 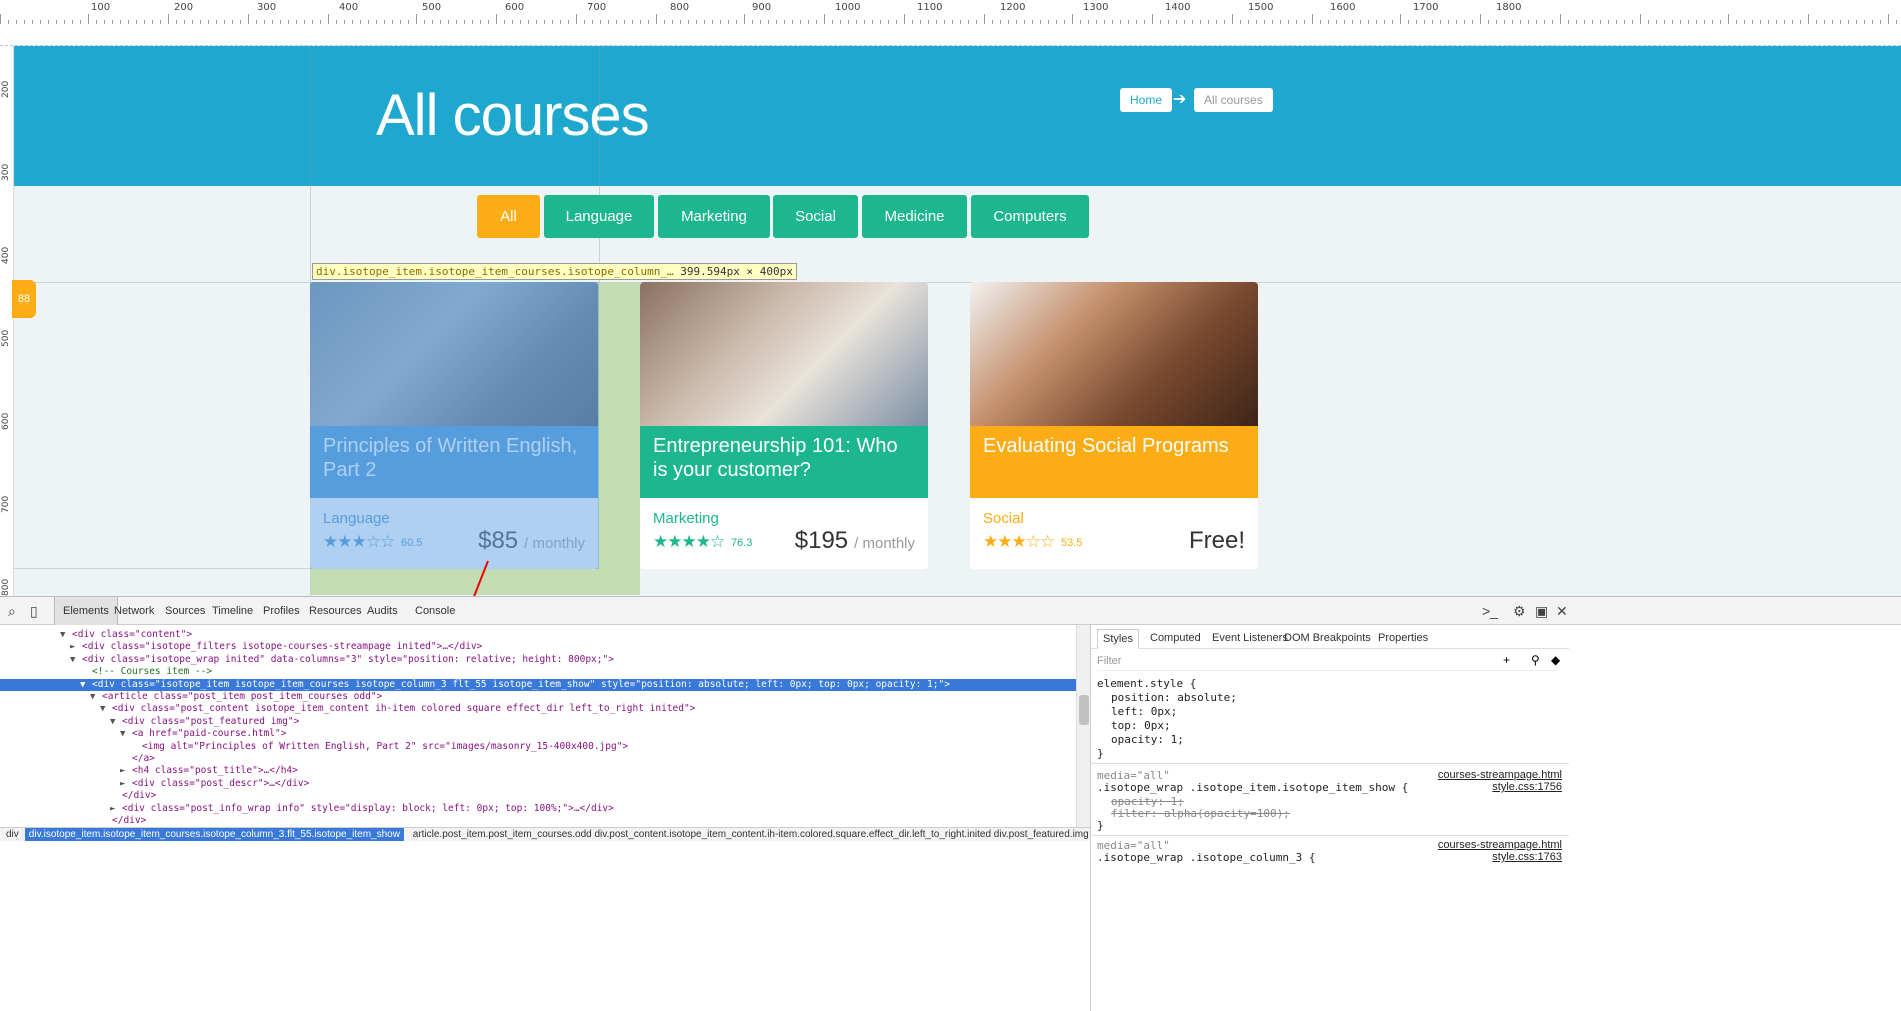 I want to click on rule2-selector: .isotope_wrap .isotope_column_3 {, so click(x=1206, y=857).